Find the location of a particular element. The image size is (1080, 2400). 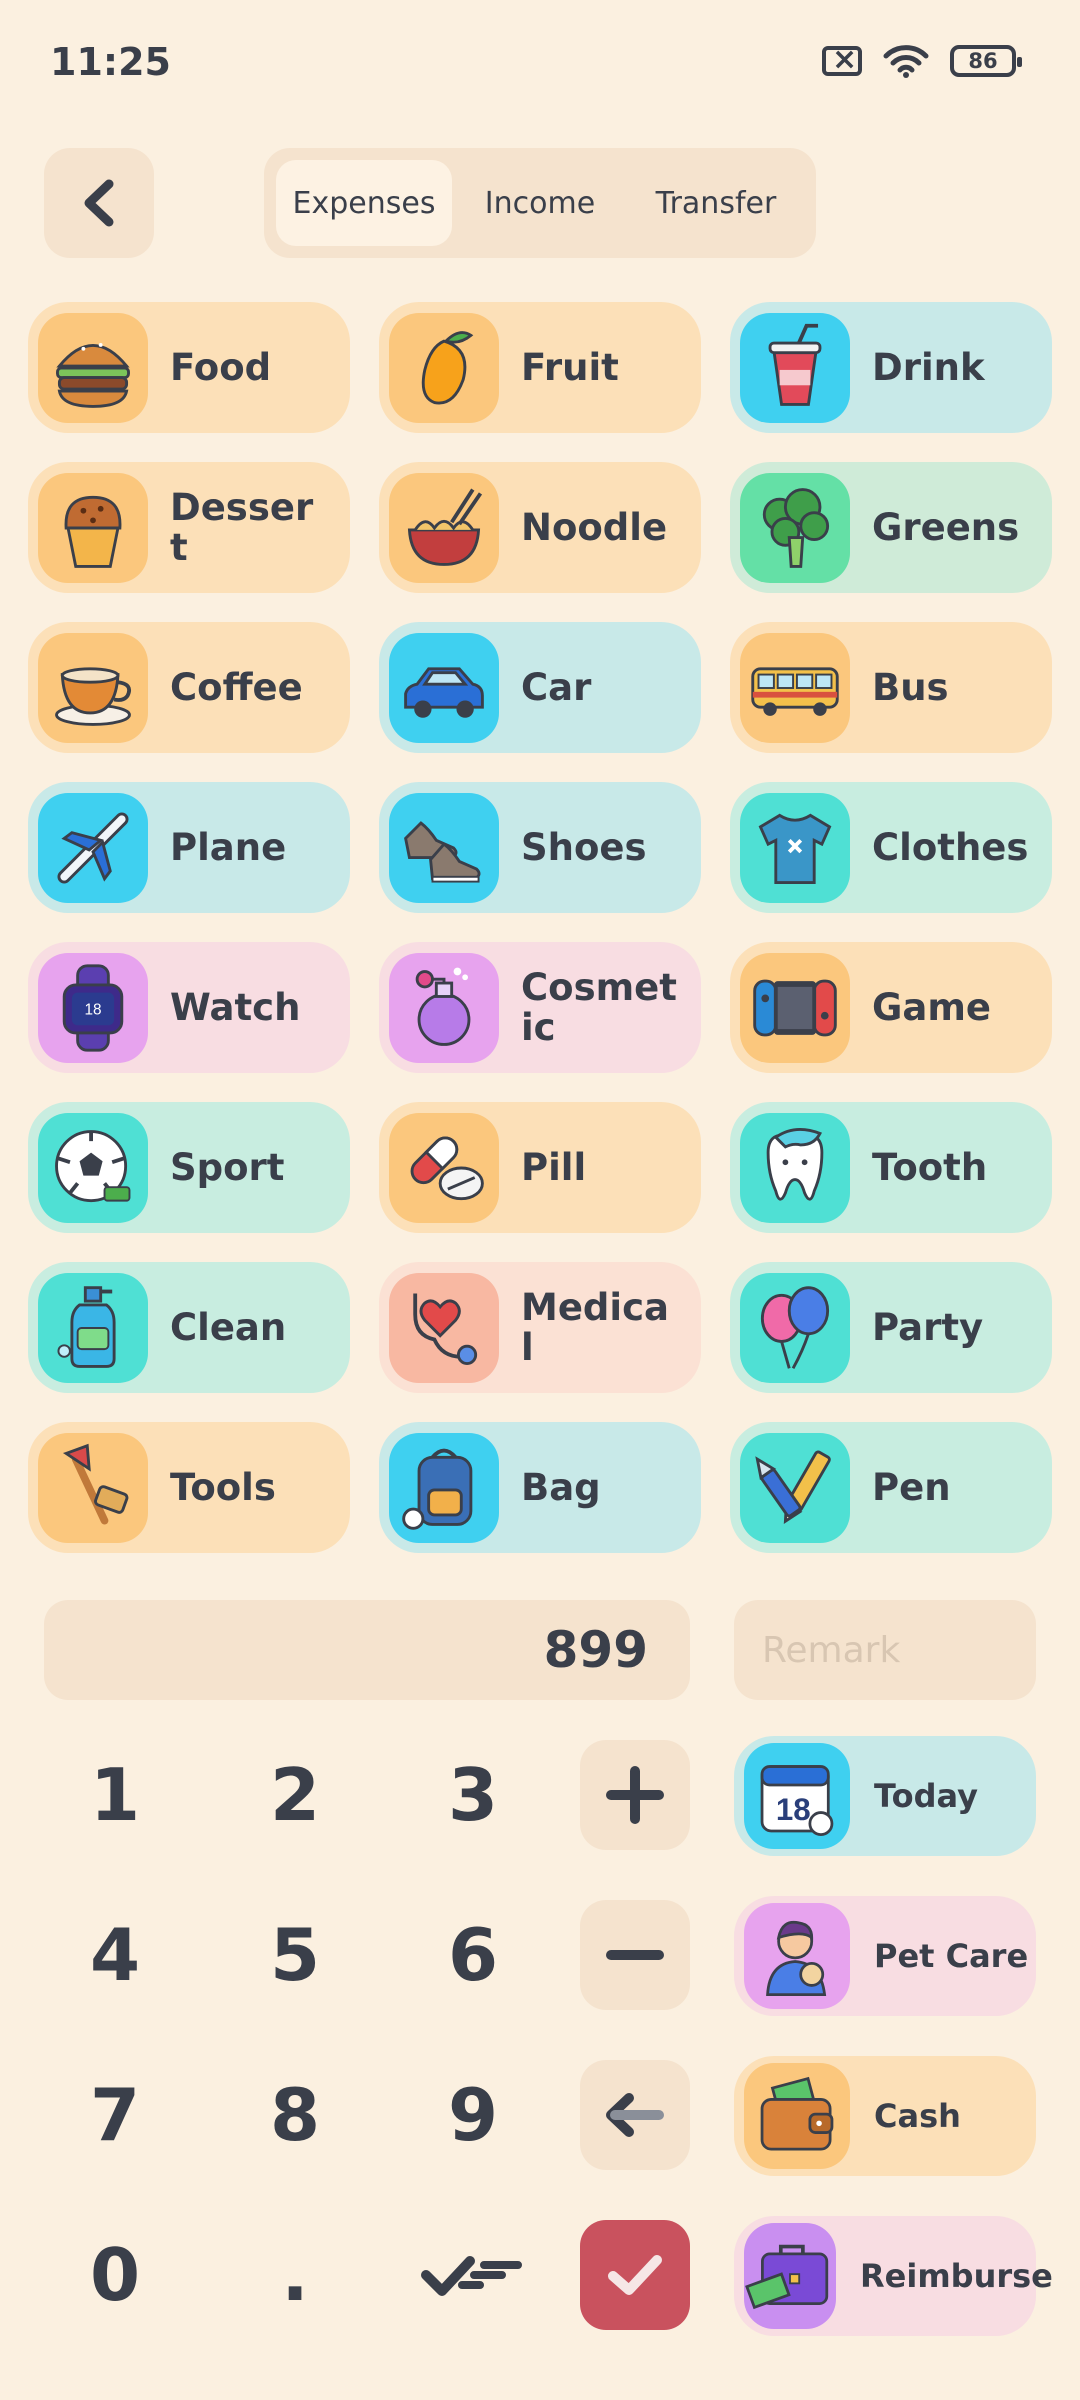

category-cosmetic: Cosmetic is located at coordinates (540, 1007).